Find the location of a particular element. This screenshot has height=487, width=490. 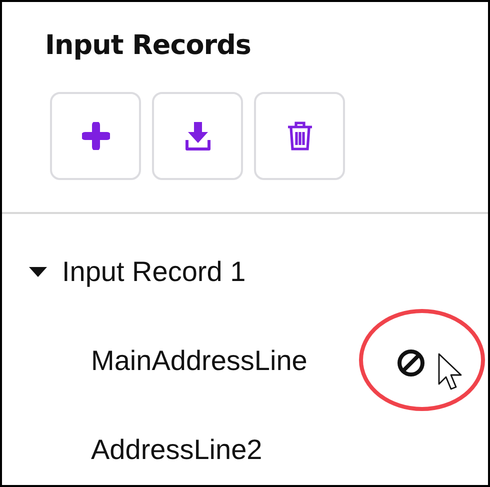

tree-item: Input Record 1 is located at coordinates (154, 272).